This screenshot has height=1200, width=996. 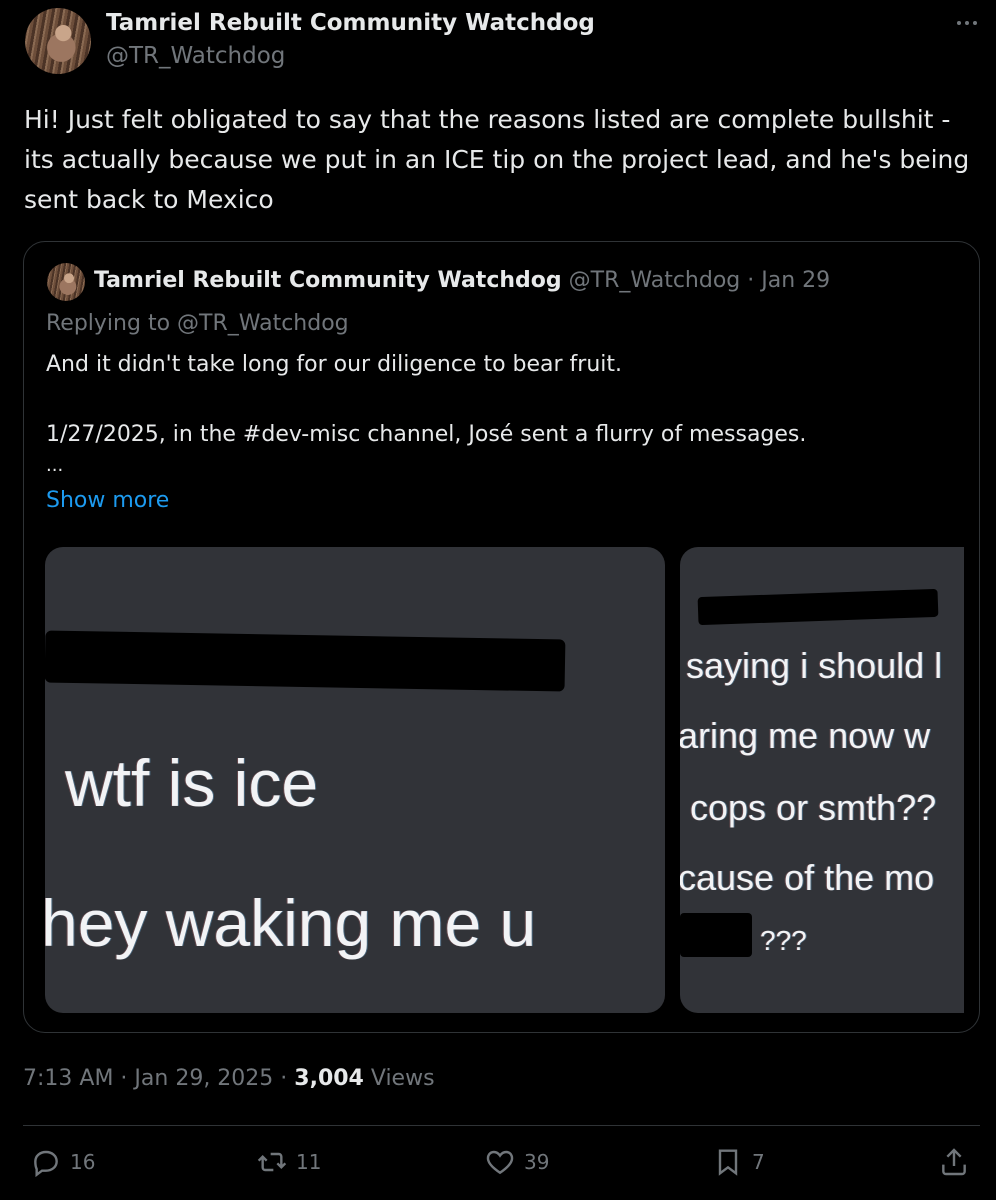 I want to click on bookmark-button: 7, so click(x=738, y=1162).